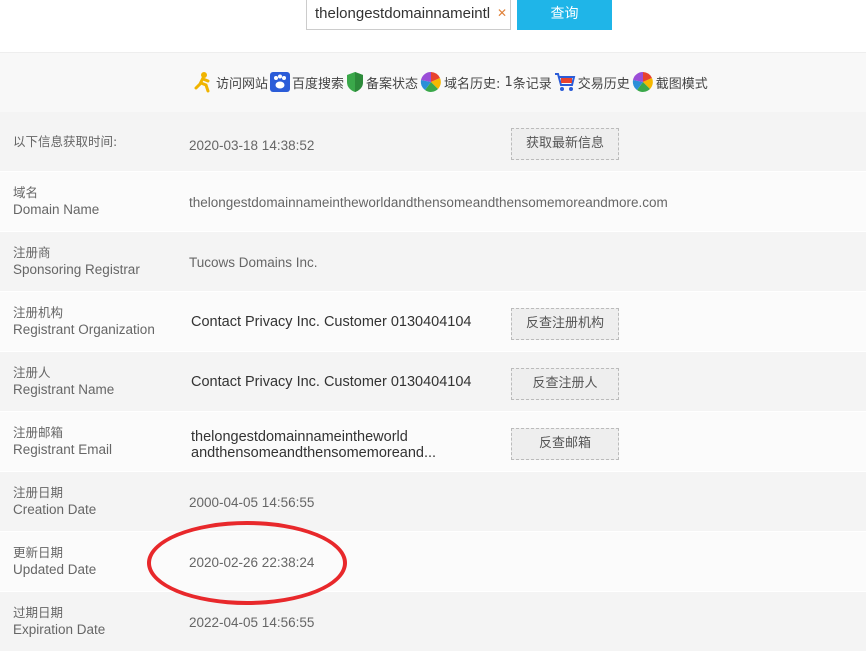 Image resolution: width=866 pixels, height=653 pixels. Describe the element at coordinates (603, 84) in the screenshot. I see `trade-history-label: 交易历史` at that location.